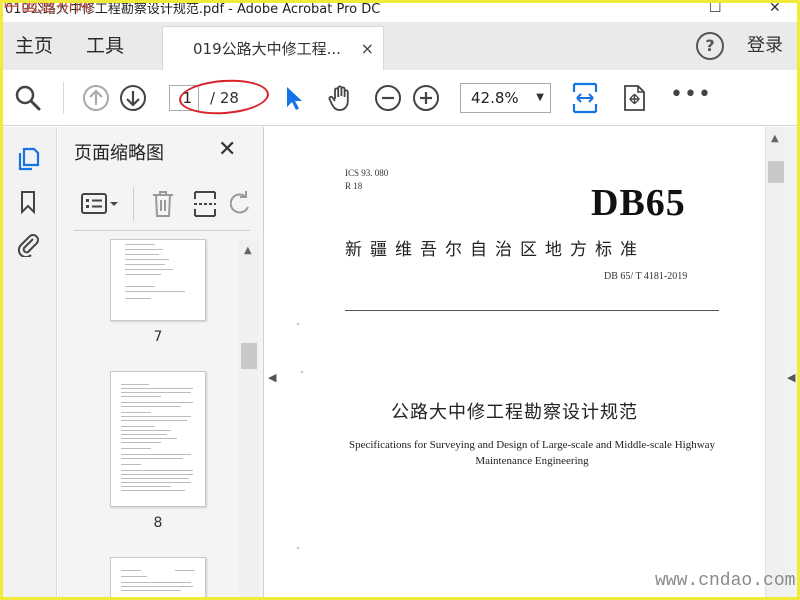 The width and height of the screenshot is (800, 600). I want to click on zoom-out-icon, so click(388, 98).